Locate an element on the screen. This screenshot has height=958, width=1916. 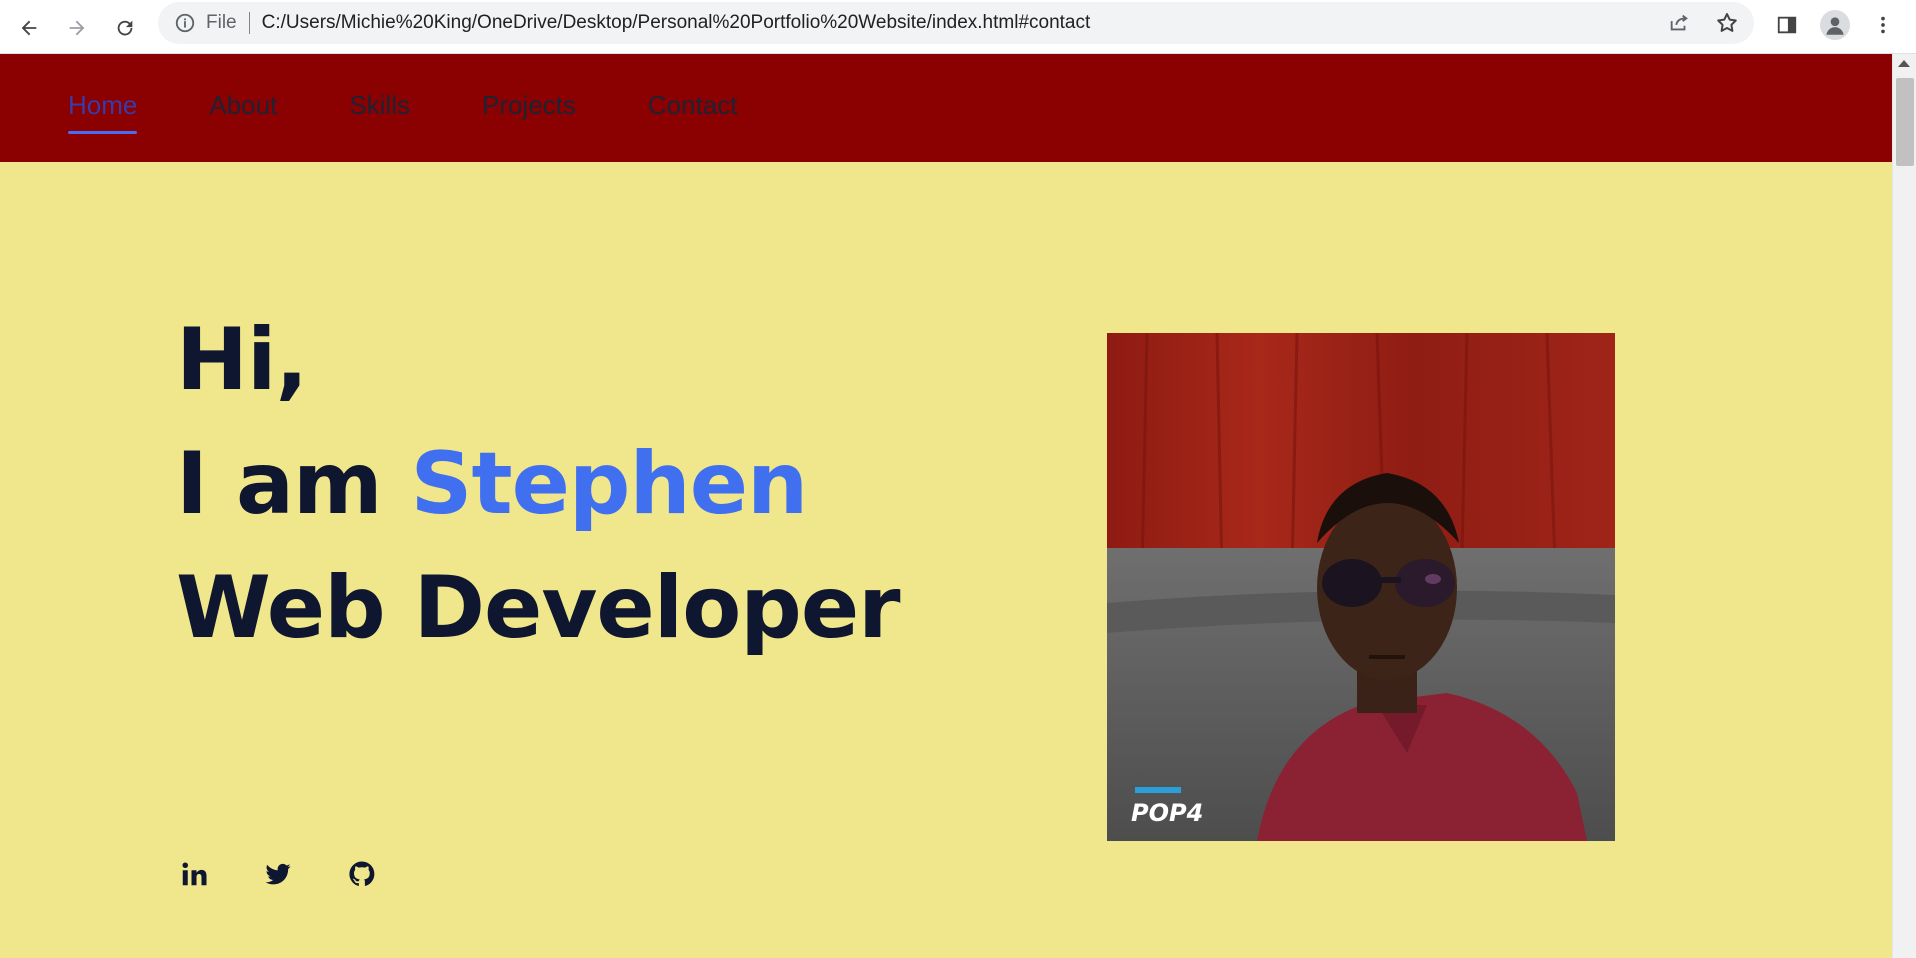
photo-watermark: POP4 is located at coordinates (1167, 813).